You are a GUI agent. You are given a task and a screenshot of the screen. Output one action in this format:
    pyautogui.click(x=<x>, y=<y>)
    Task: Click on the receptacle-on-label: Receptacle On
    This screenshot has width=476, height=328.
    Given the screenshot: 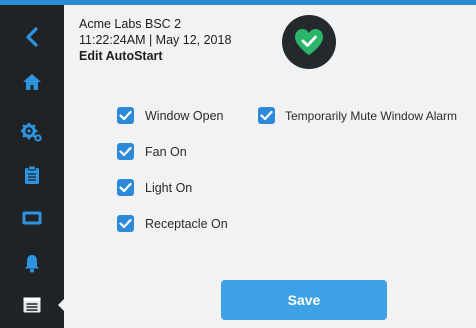 What is the action you would take?
    pyautogui.click(x=186, y=223)
    